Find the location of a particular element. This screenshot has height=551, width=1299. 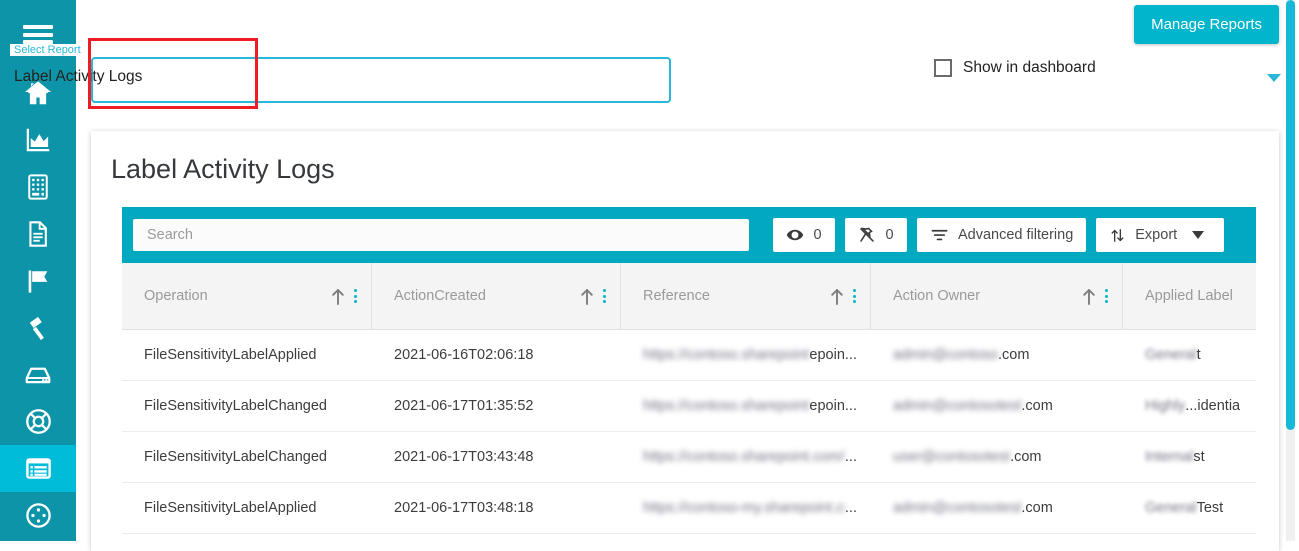

select-report-field is located at coordinates (381, 87).